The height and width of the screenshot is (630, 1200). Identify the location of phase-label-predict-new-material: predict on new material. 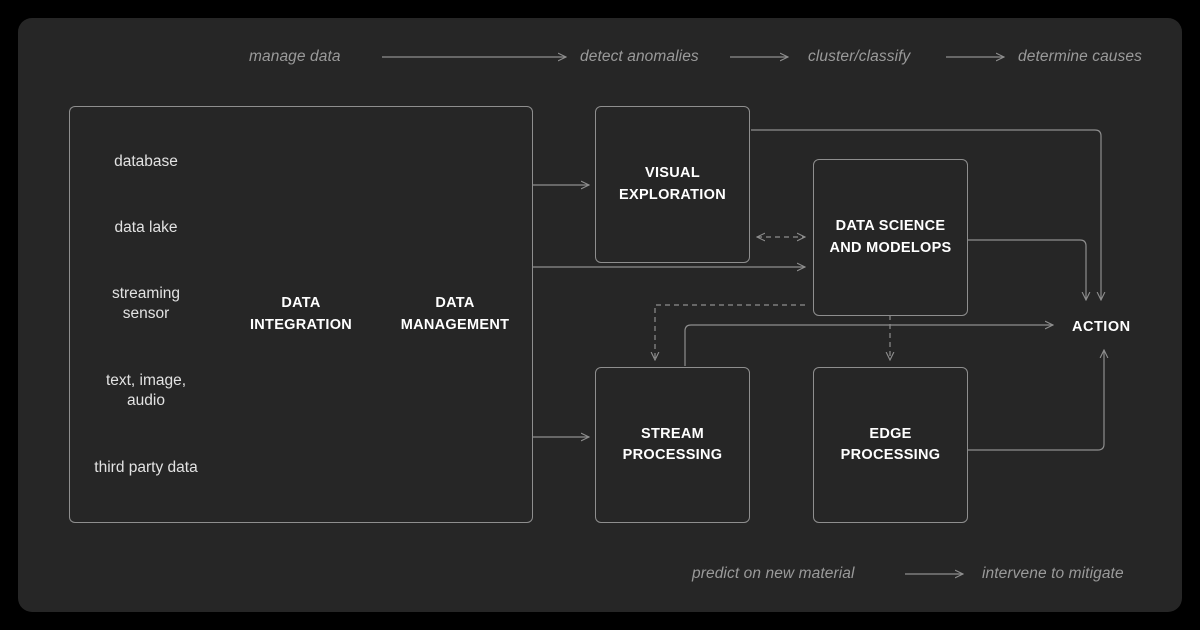
(773, 573).